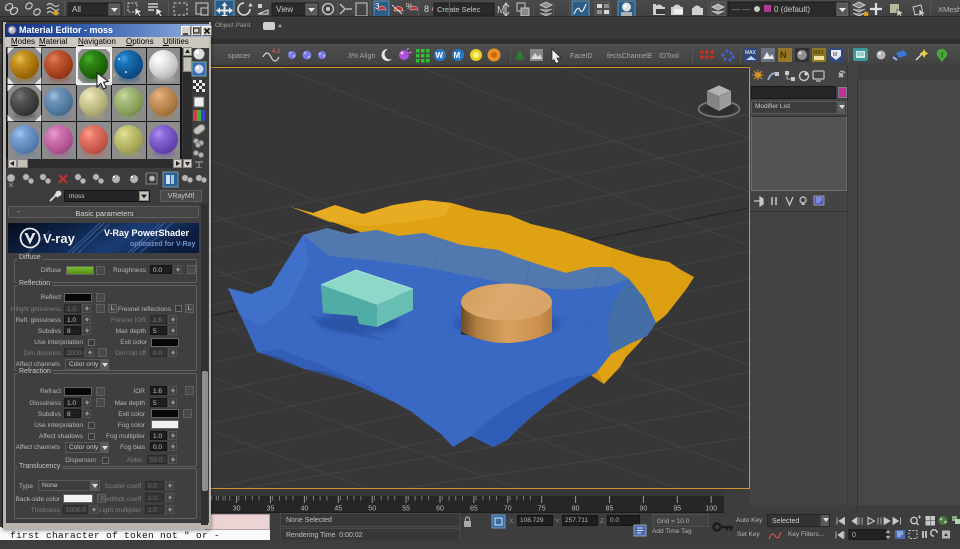 The height and width of the screenshot is (549, 960). What do you see at coordinates (949, 9) in the screenshot?
I see `svg-text: XMesh Sav` at bounding box center [949, 9].